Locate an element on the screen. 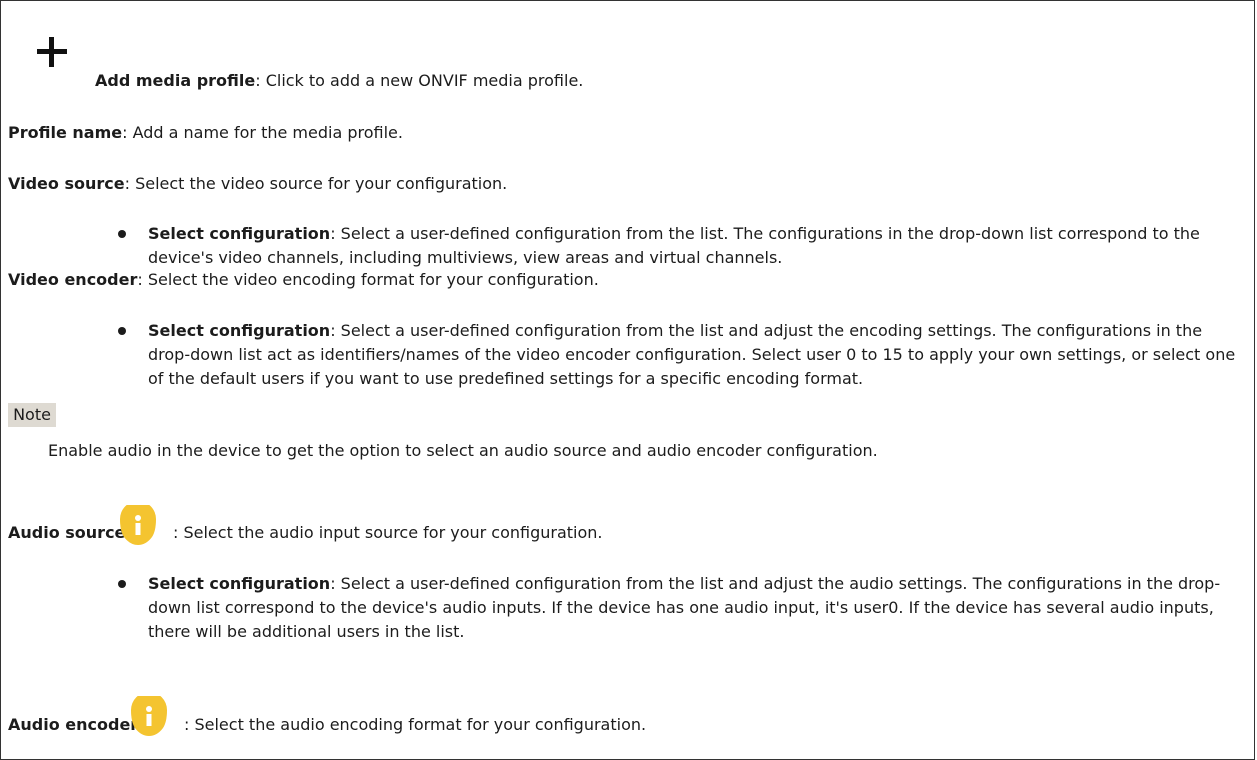  video-encoder-label: Video encoder is located at coordinates (73, 279).